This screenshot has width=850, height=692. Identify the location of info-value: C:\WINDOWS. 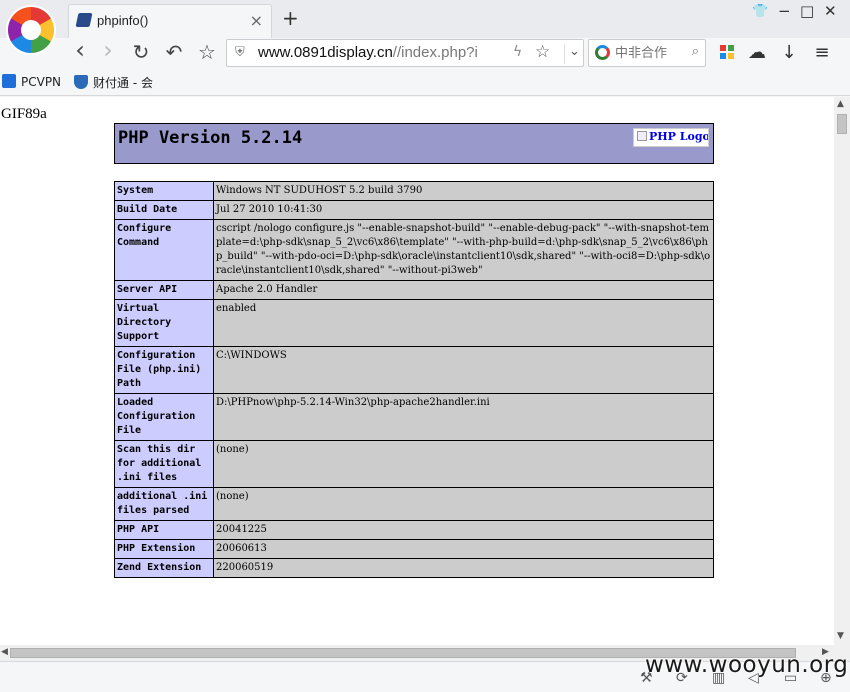
(463, 370).